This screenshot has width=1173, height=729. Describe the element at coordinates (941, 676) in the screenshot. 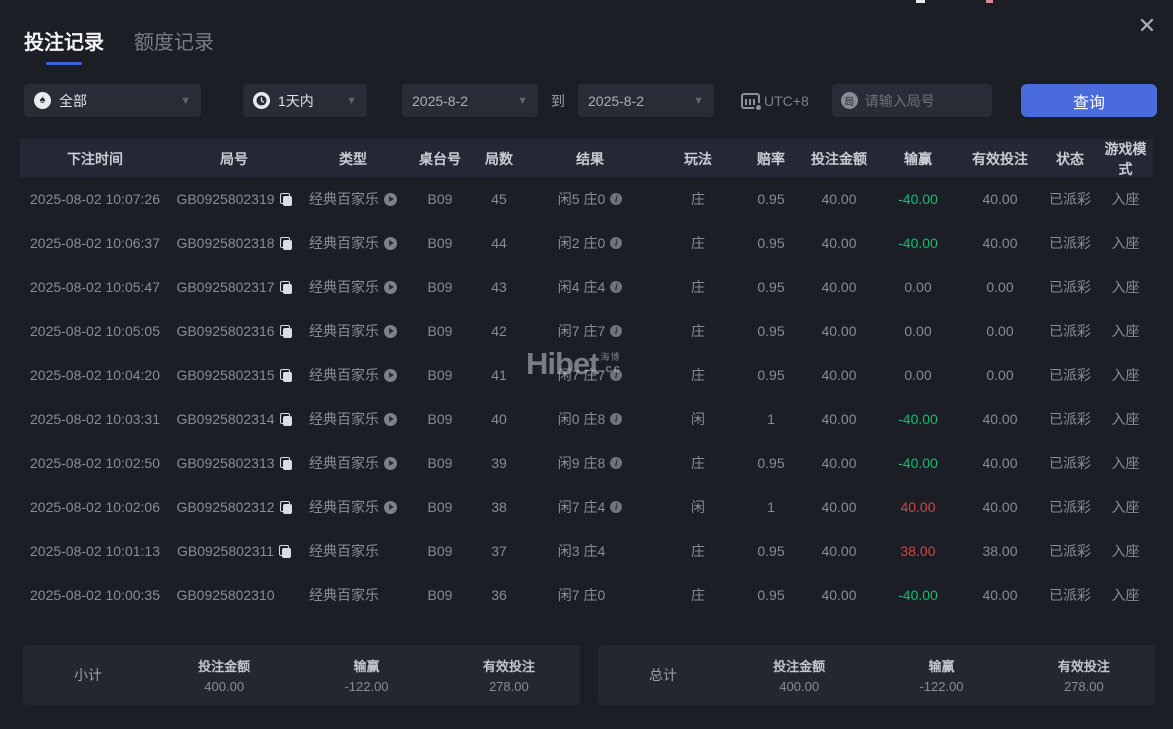

I see `total-win-loss: 输赢 -122.00` at that location.